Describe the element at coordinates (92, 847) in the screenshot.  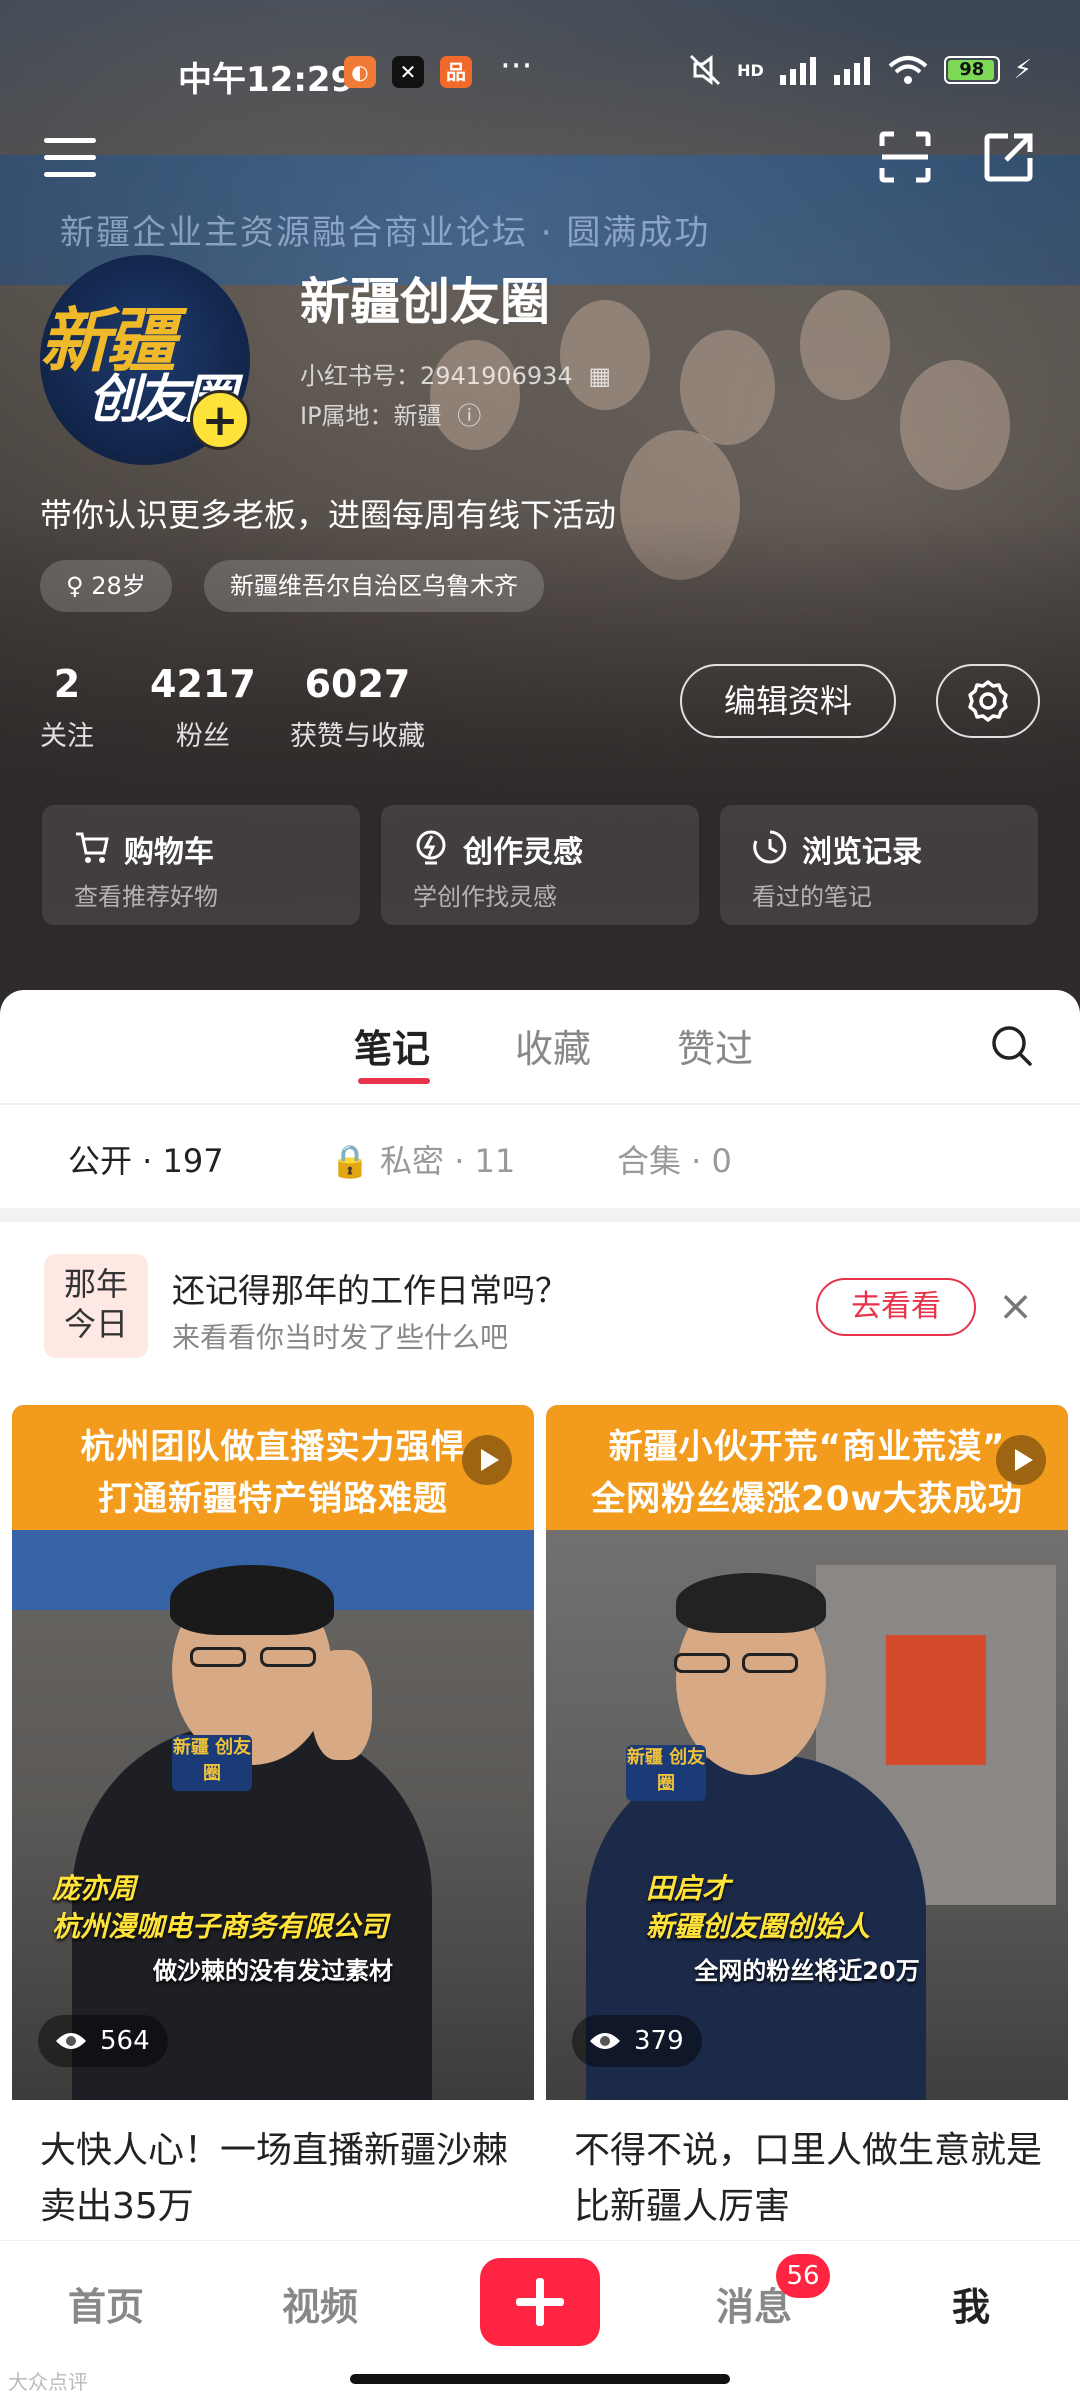
I see `cart-icon` at that location.